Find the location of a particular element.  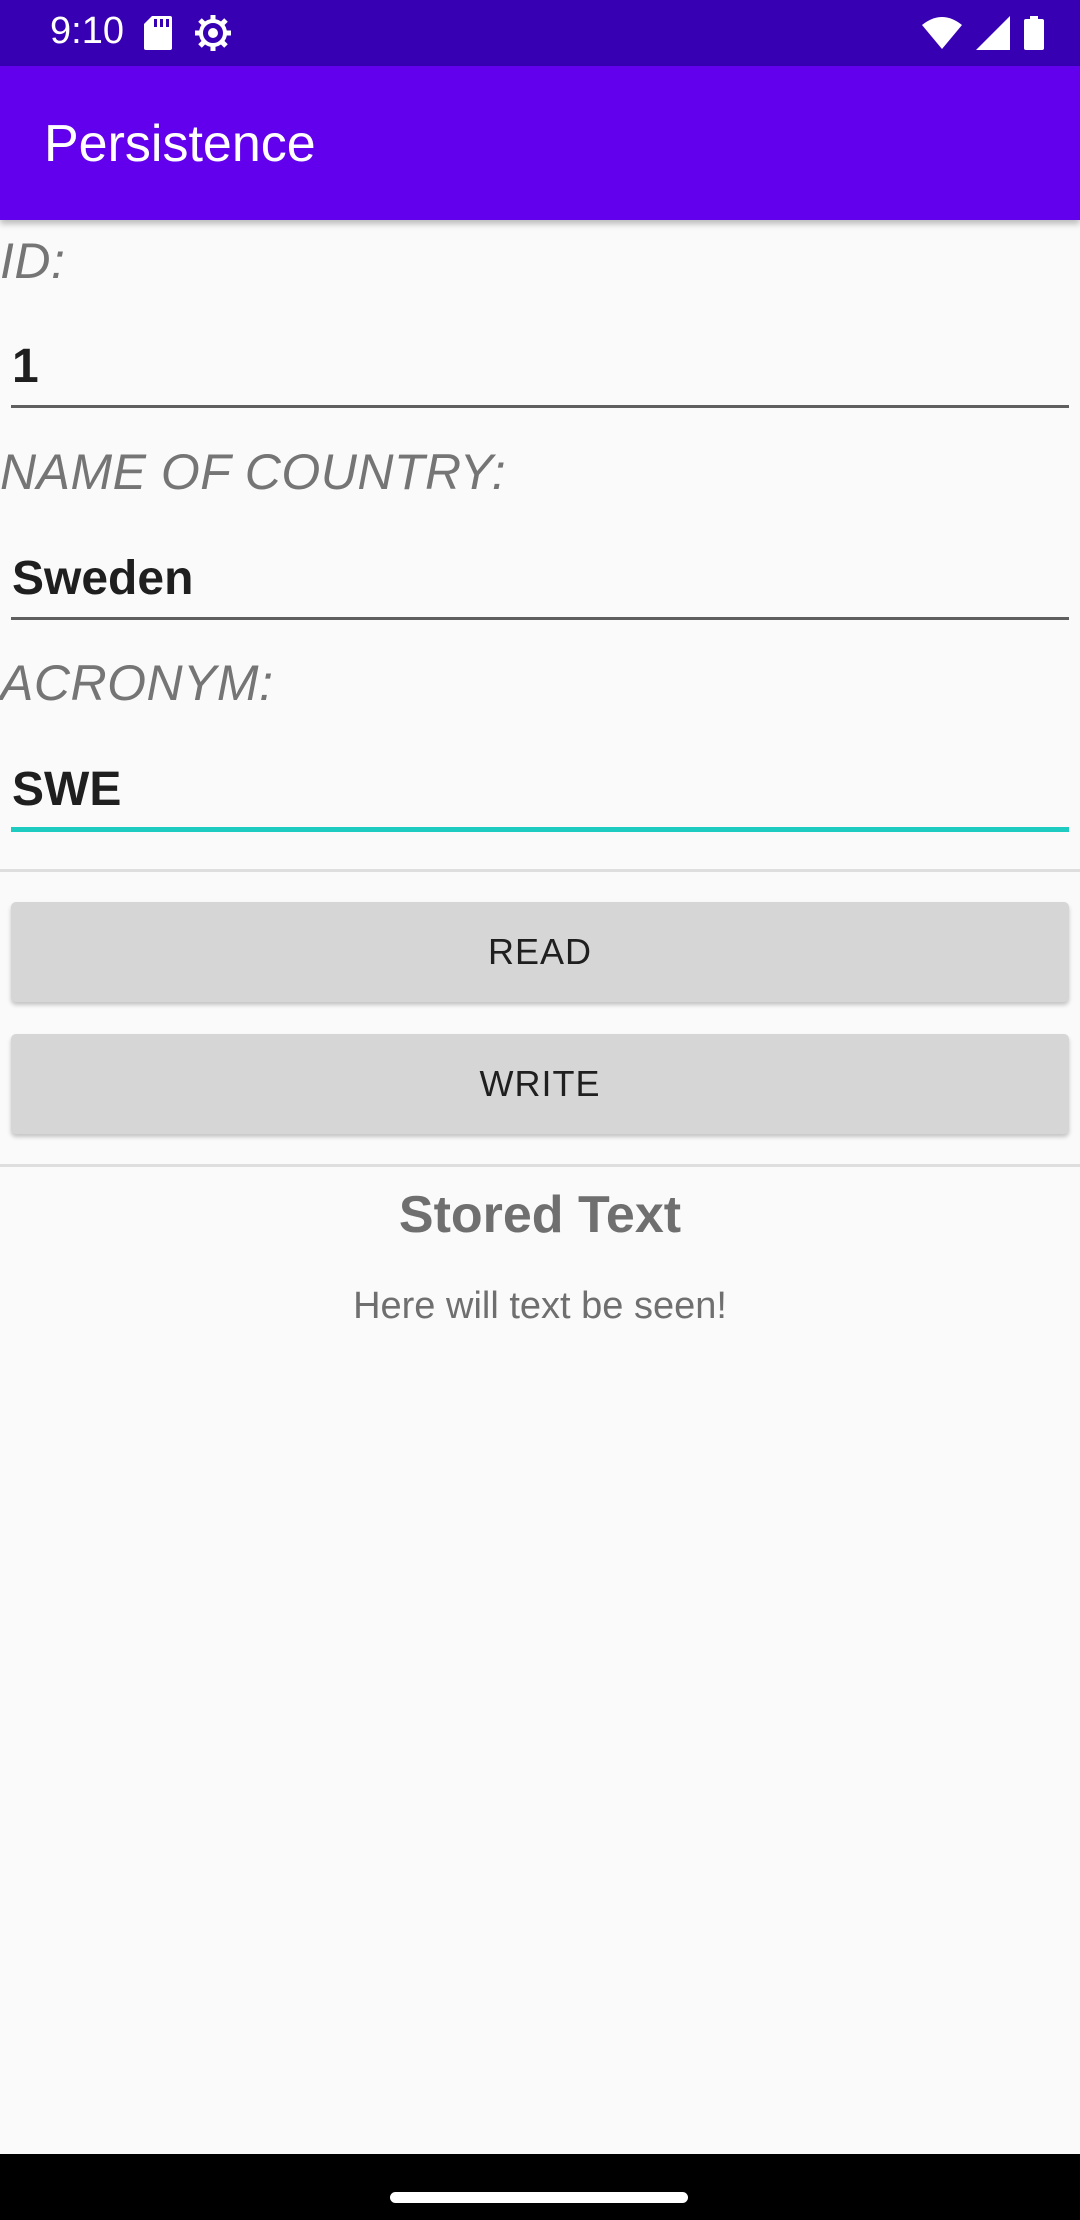

wifi-icon is located at coordinates (942, 33).